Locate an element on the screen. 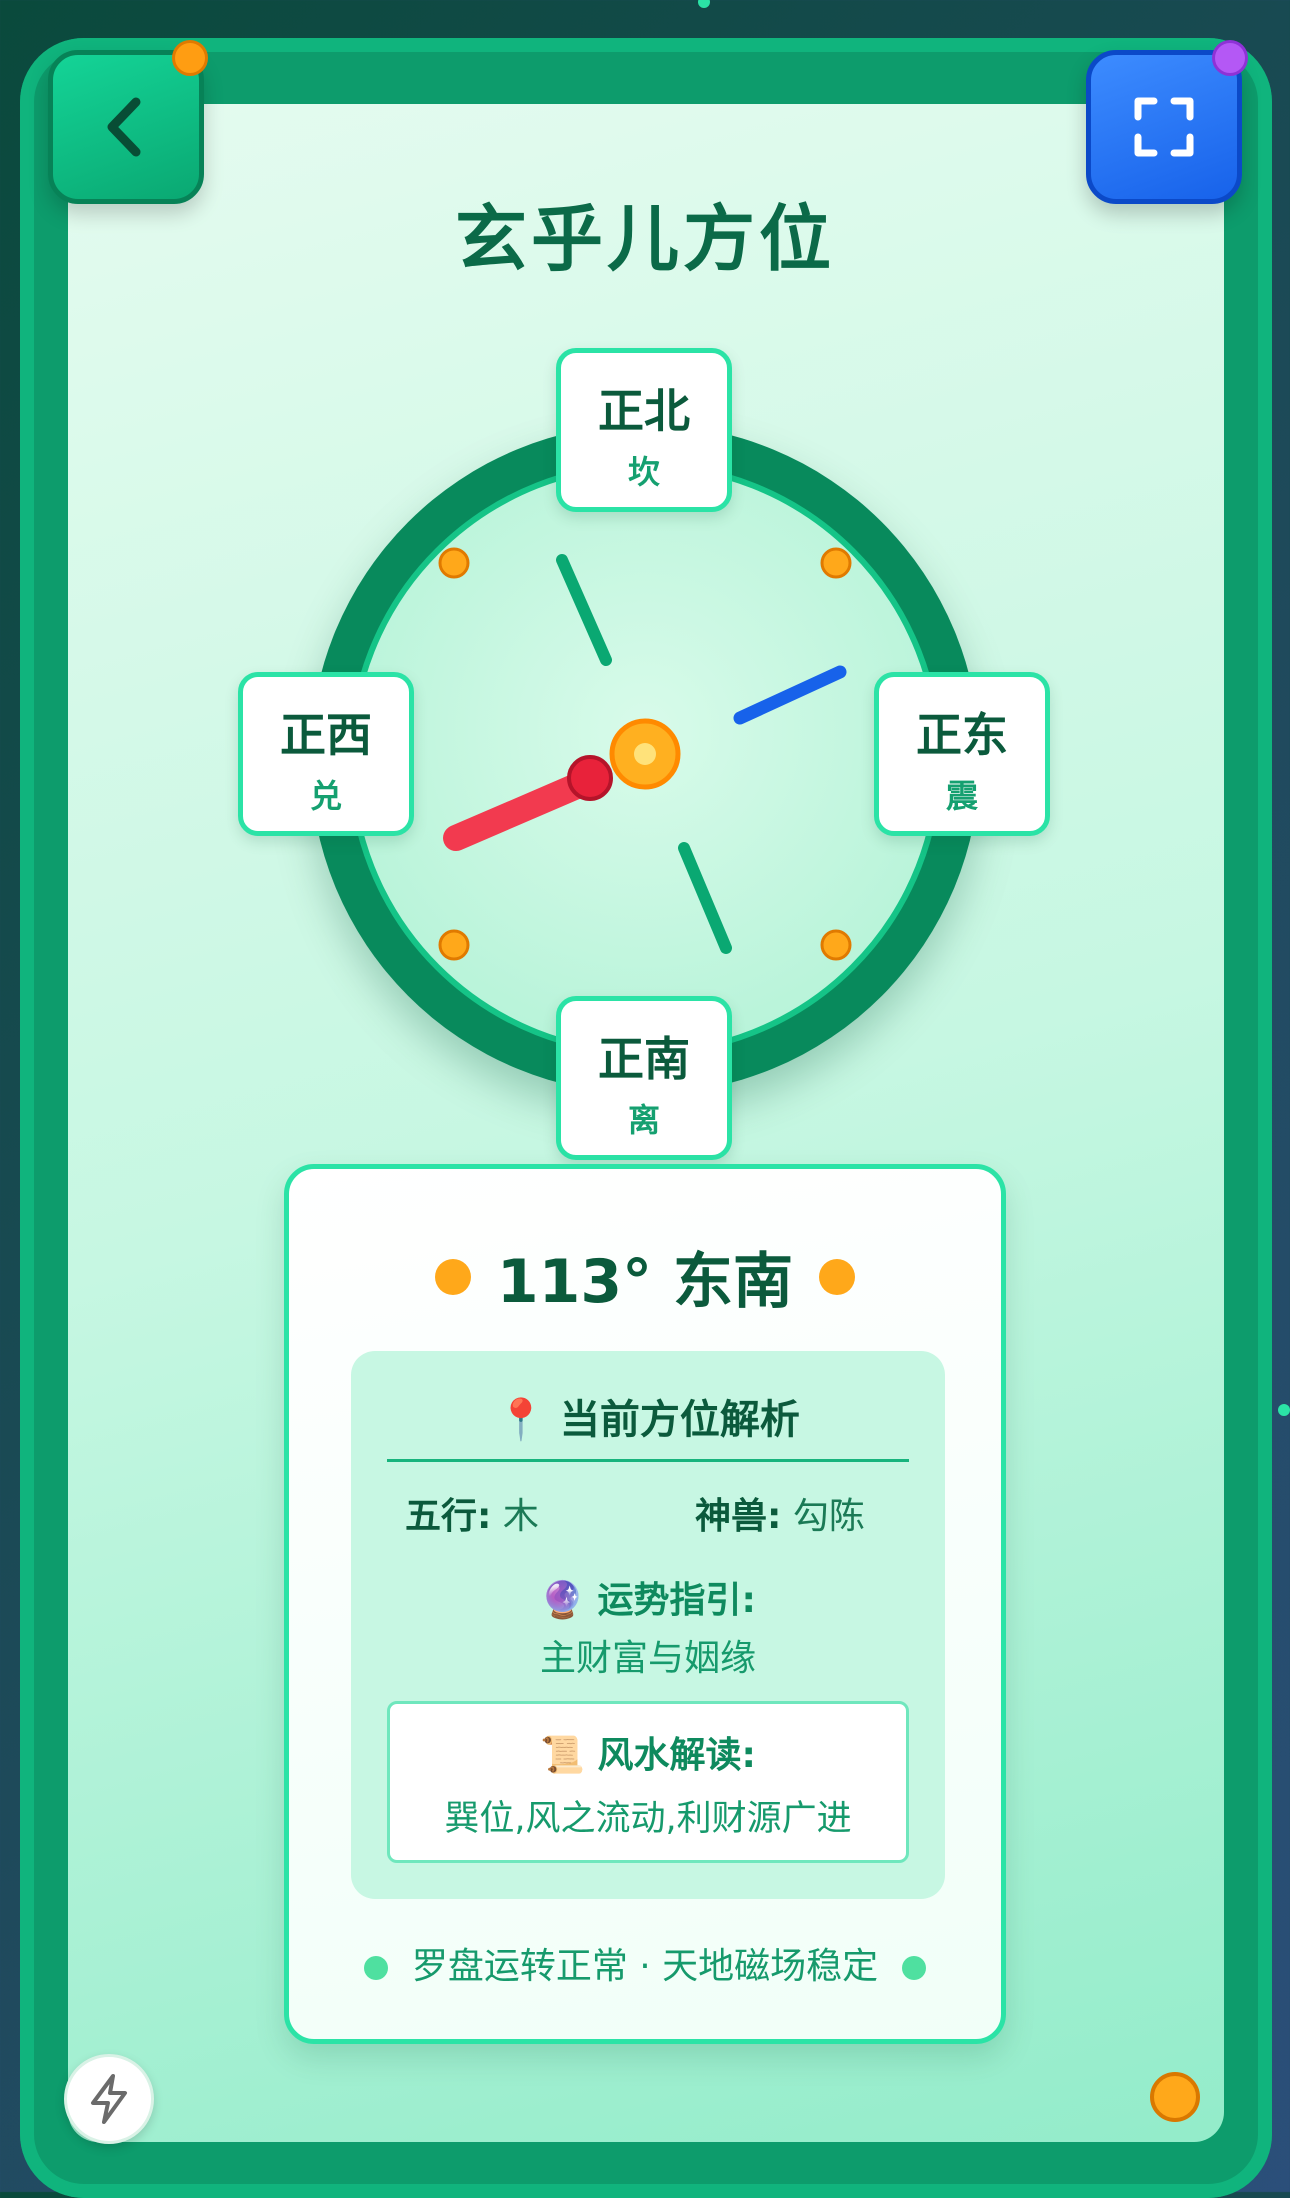 The image size is (1290, 2198). direction-north: 正北 坎 is located at coordinates (644, 430).